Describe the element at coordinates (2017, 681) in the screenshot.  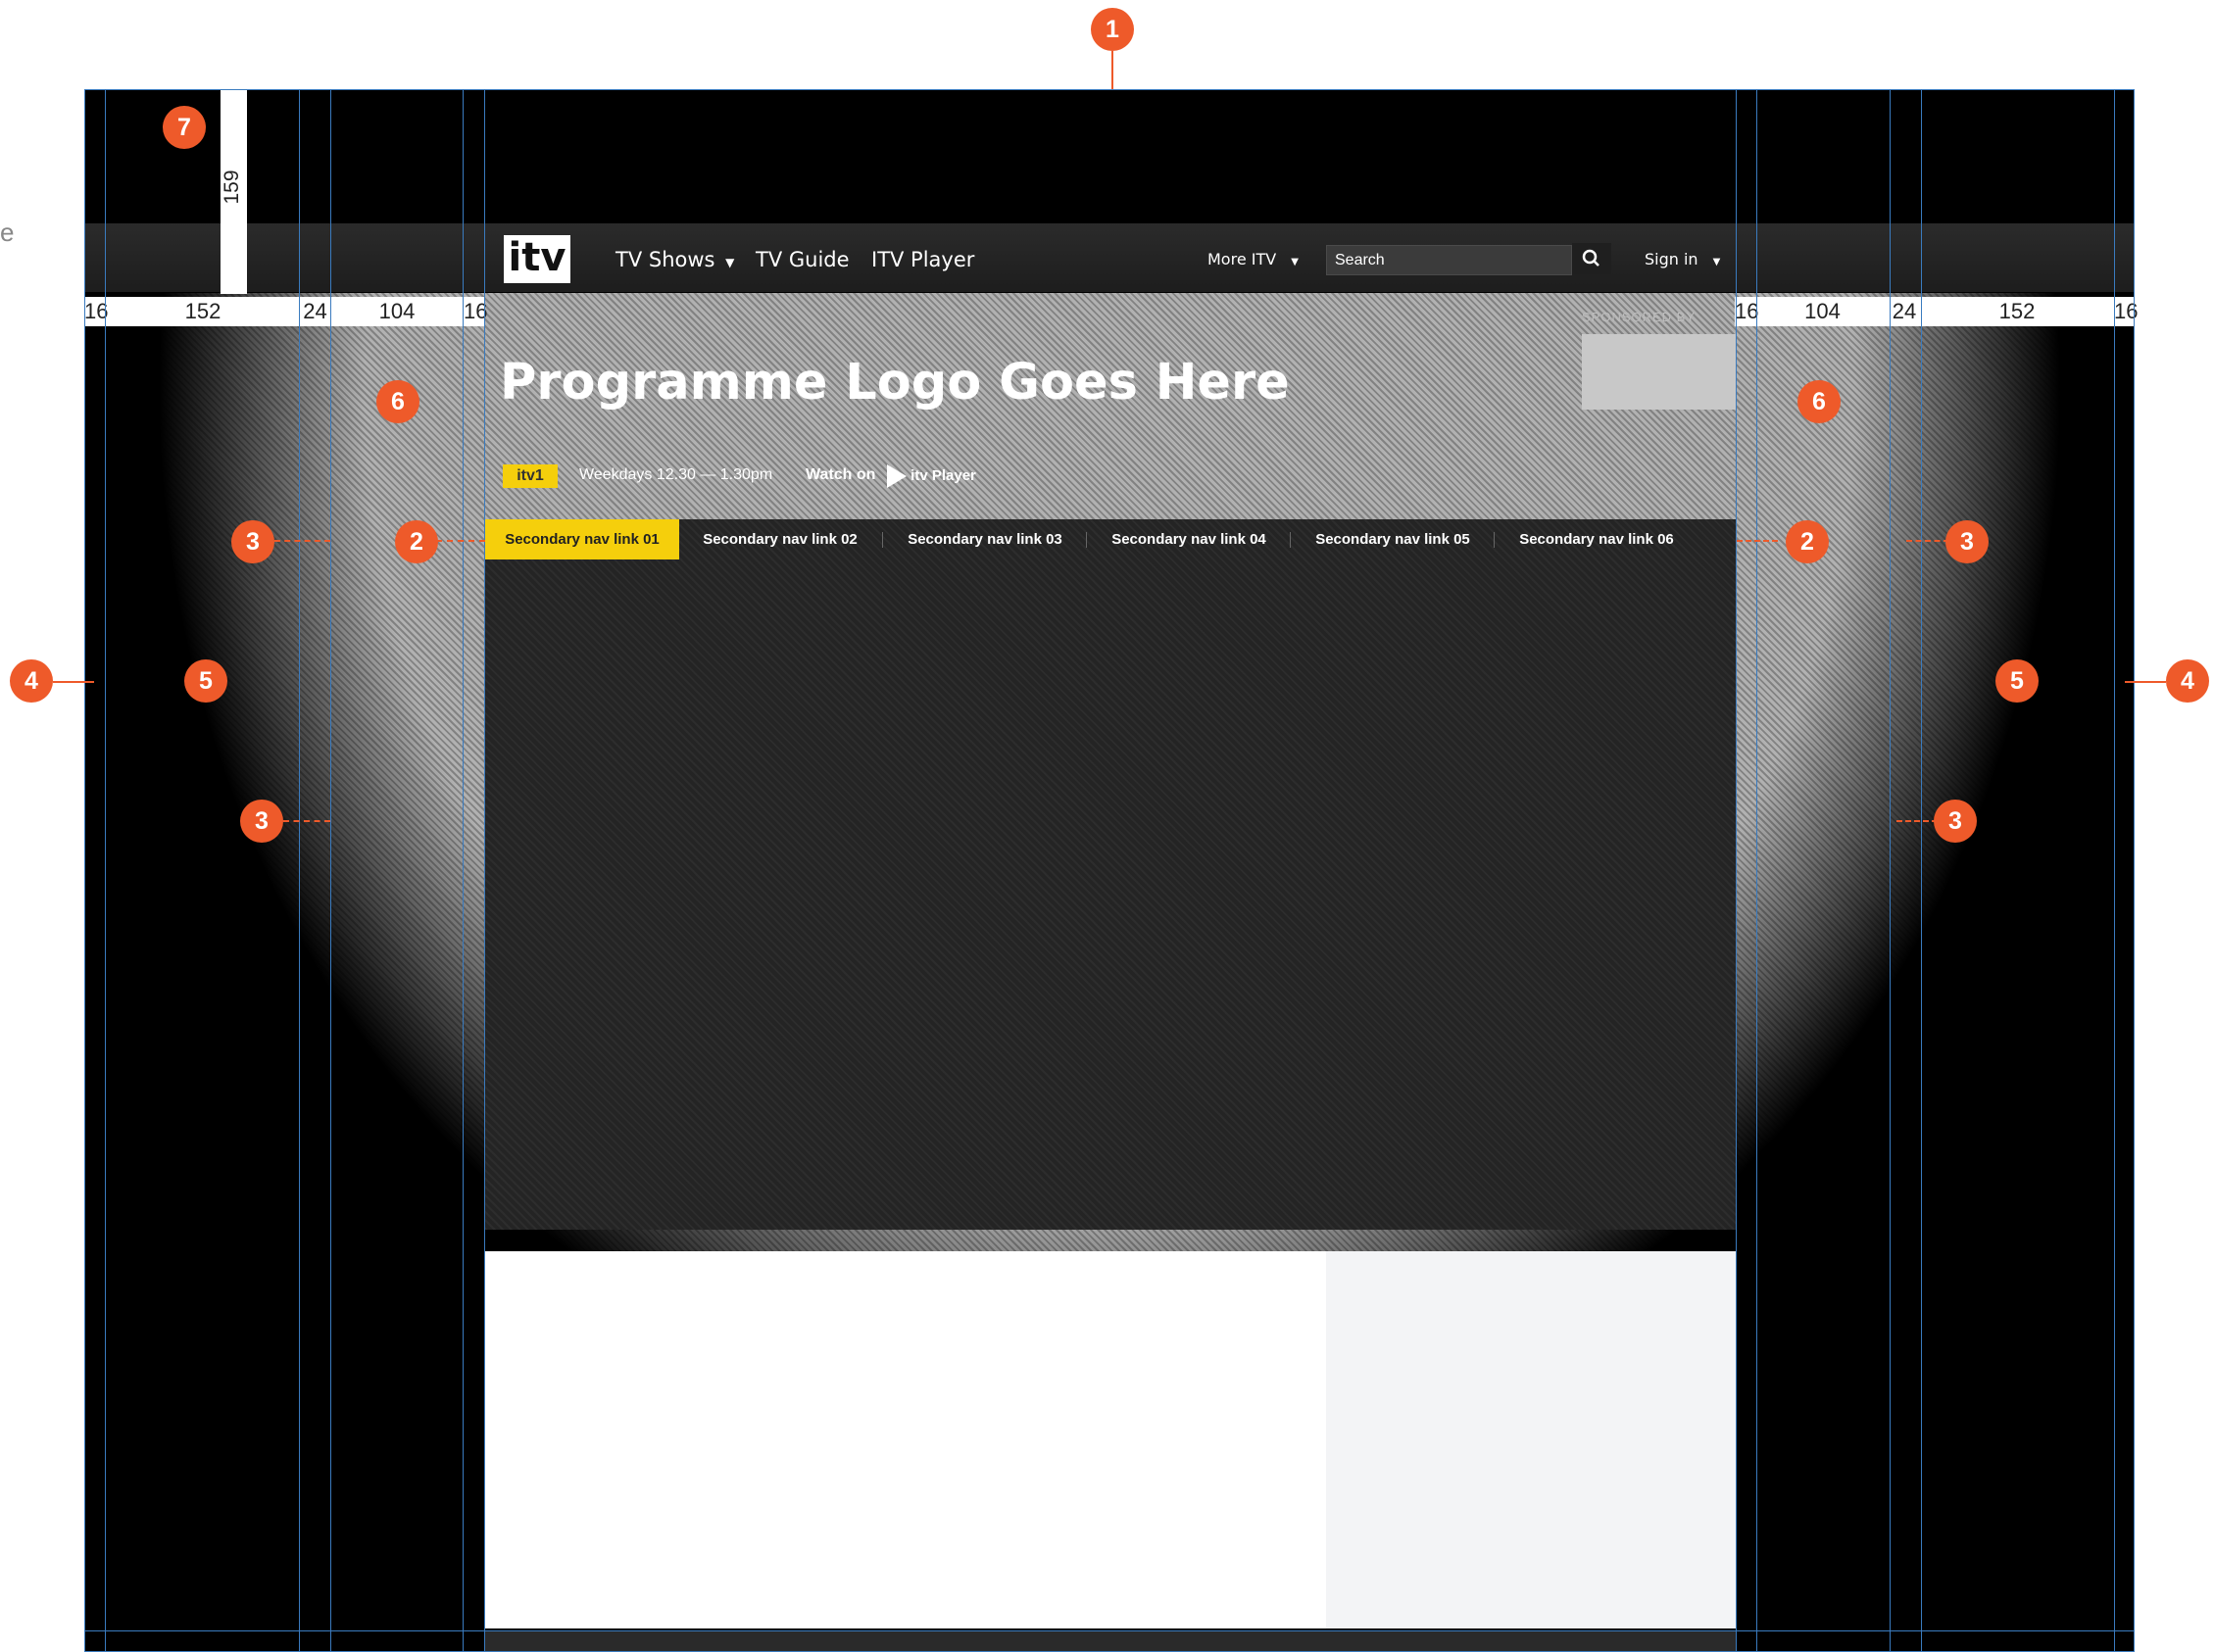
I see `annotation-marker-5-right: 5` at that location.